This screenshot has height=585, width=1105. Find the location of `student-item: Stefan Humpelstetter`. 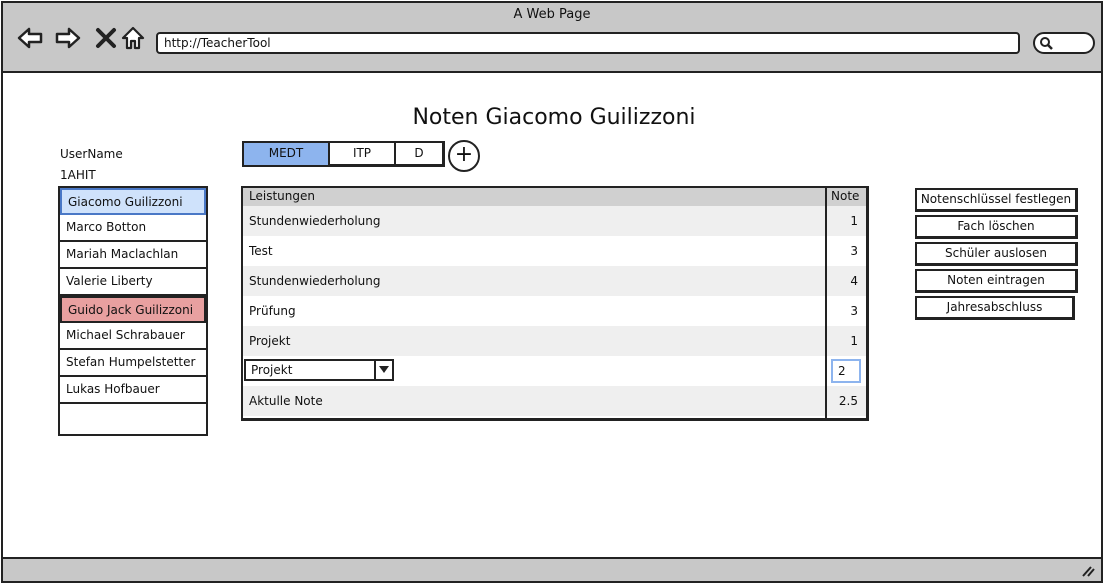

student-item: Stefan Humpelstetter is located at coordinates (133, 363).